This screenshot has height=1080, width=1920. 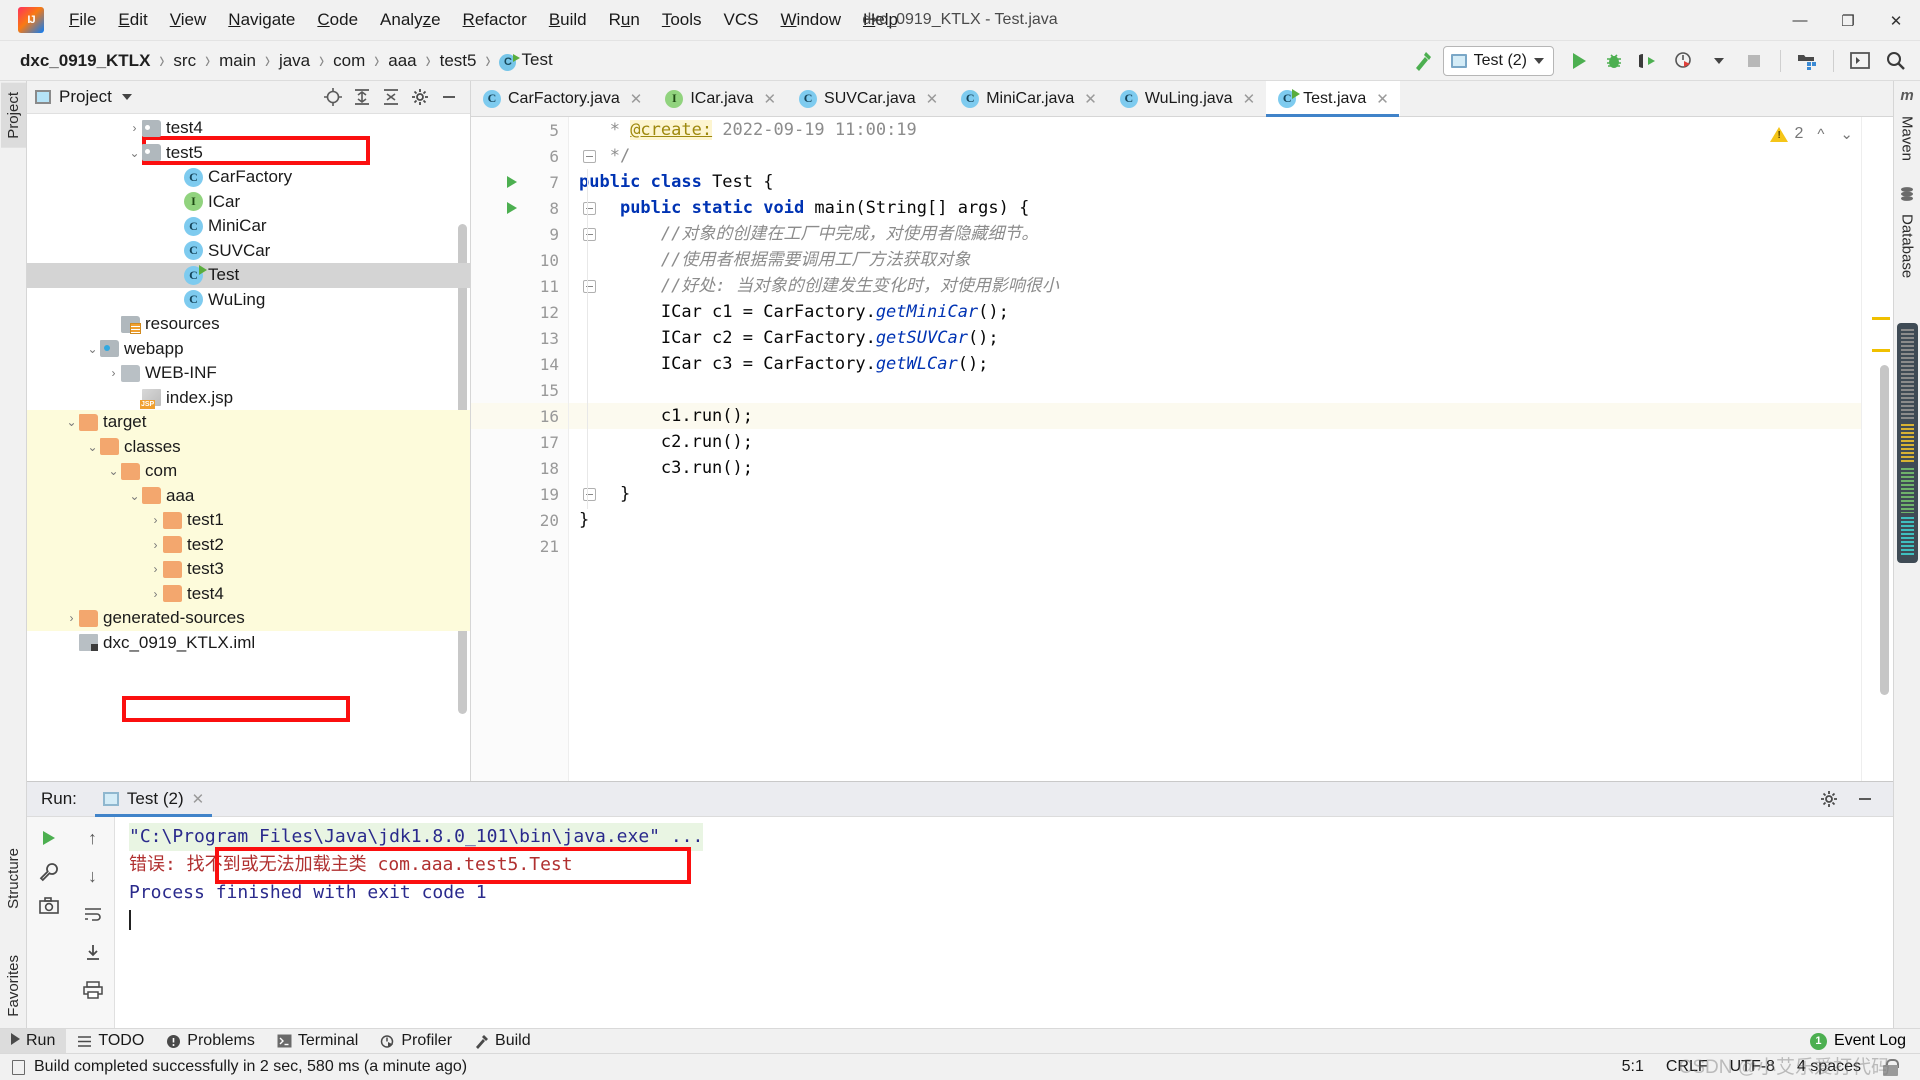 What do you see at coordinates (1579, 61) in the screenshot?
I see `run-icon` at bounding box center [1579, 61].